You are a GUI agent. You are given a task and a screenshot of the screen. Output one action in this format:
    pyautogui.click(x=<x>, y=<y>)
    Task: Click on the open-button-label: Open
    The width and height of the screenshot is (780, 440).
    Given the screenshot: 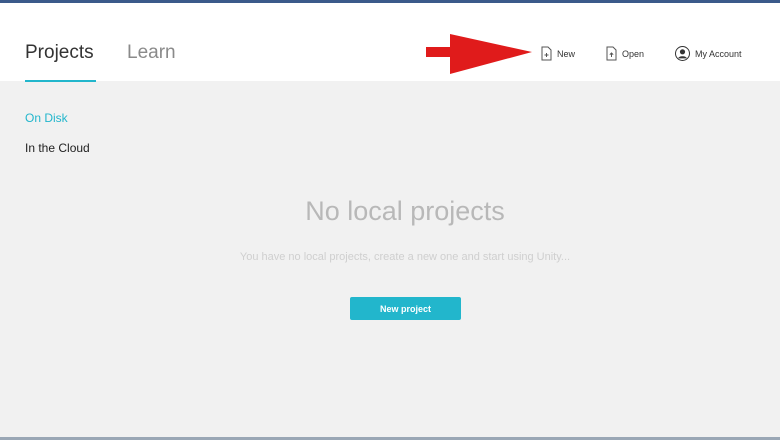 What is the action you would take?
    pyautogui.click(x=633, y=54)
    